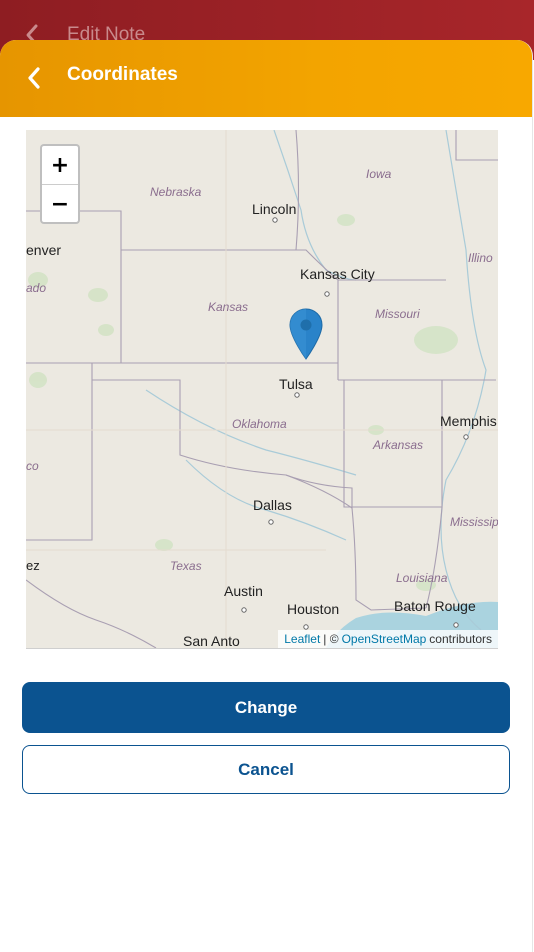 Image resolution: width=534 pixels, height=952 pixels. I want to click on map-pin-icon, so click(306, 334).